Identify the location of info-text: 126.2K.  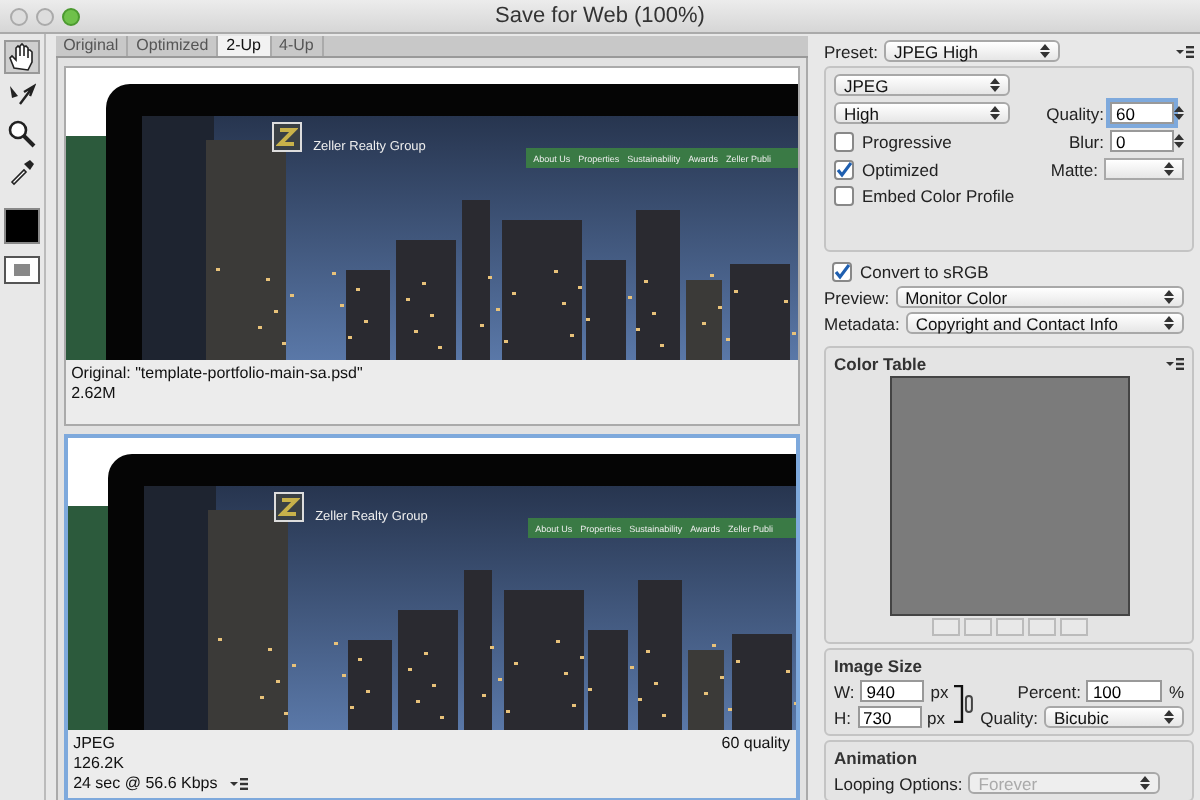
(99, 764).